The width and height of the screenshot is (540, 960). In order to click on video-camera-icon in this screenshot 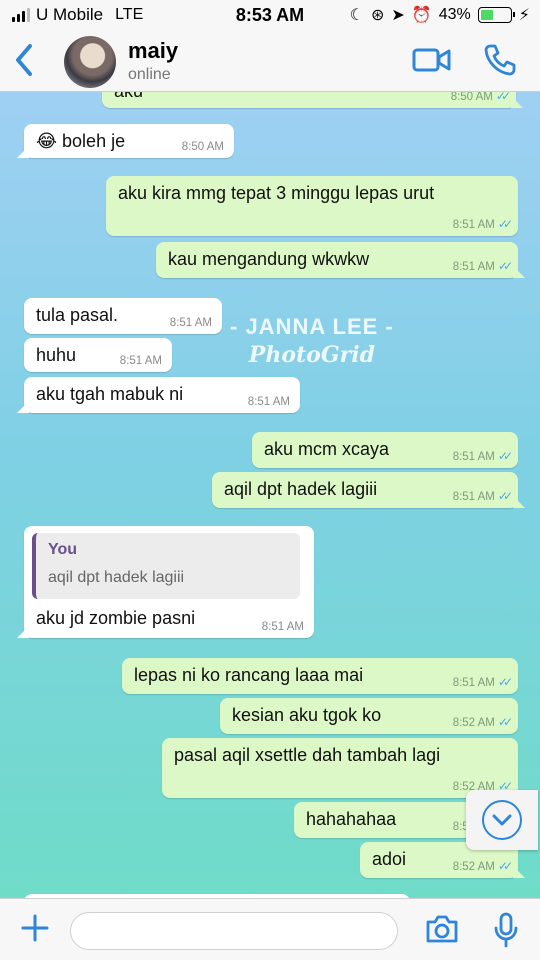, I will do `click(431, 60)`.